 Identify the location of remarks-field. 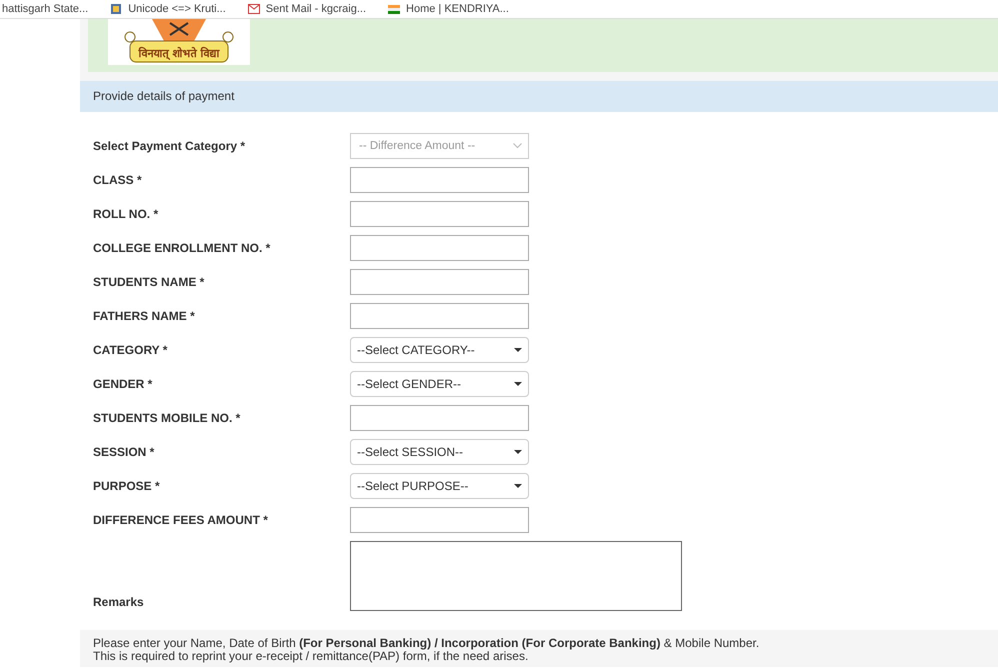
(516, 576).